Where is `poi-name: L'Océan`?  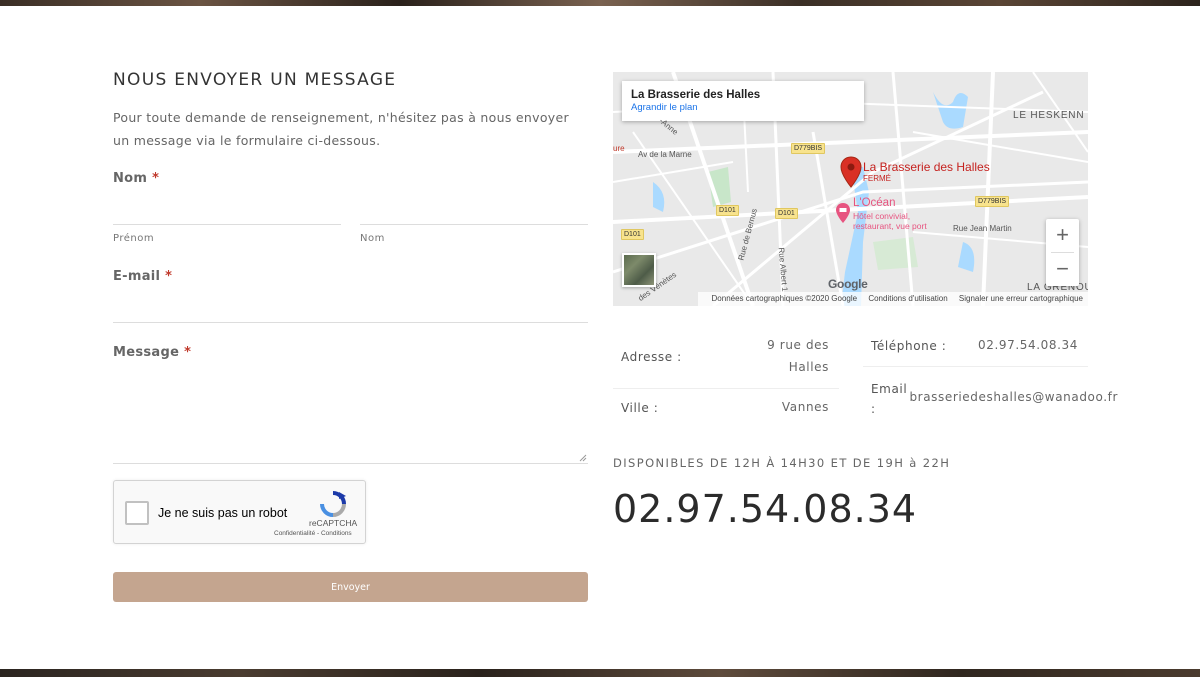
poi-name: L'Océan is located at coordinates (874, 203).